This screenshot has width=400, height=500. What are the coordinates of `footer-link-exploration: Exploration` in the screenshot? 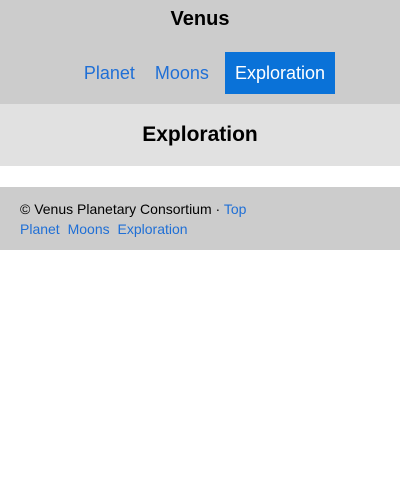 It's located at (153, 229).